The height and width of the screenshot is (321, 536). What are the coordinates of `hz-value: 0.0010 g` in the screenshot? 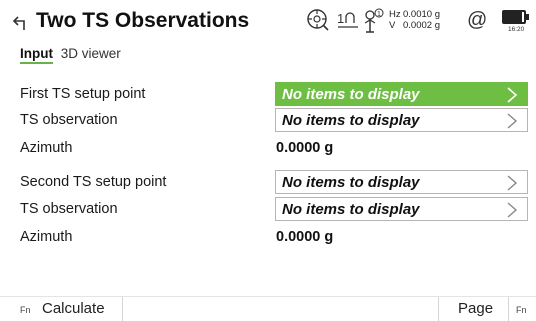 It's located at (421, 14).